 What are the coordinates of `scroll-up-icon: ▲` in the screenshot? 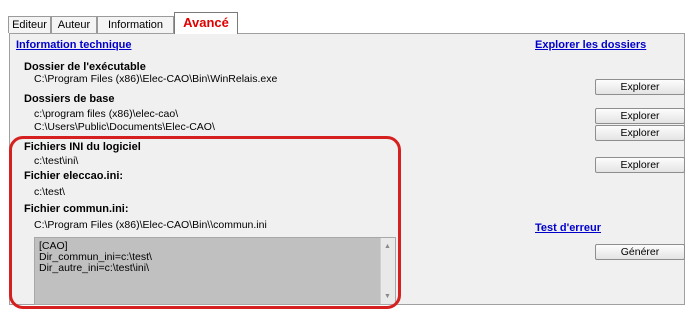 It's located at (387, 246).